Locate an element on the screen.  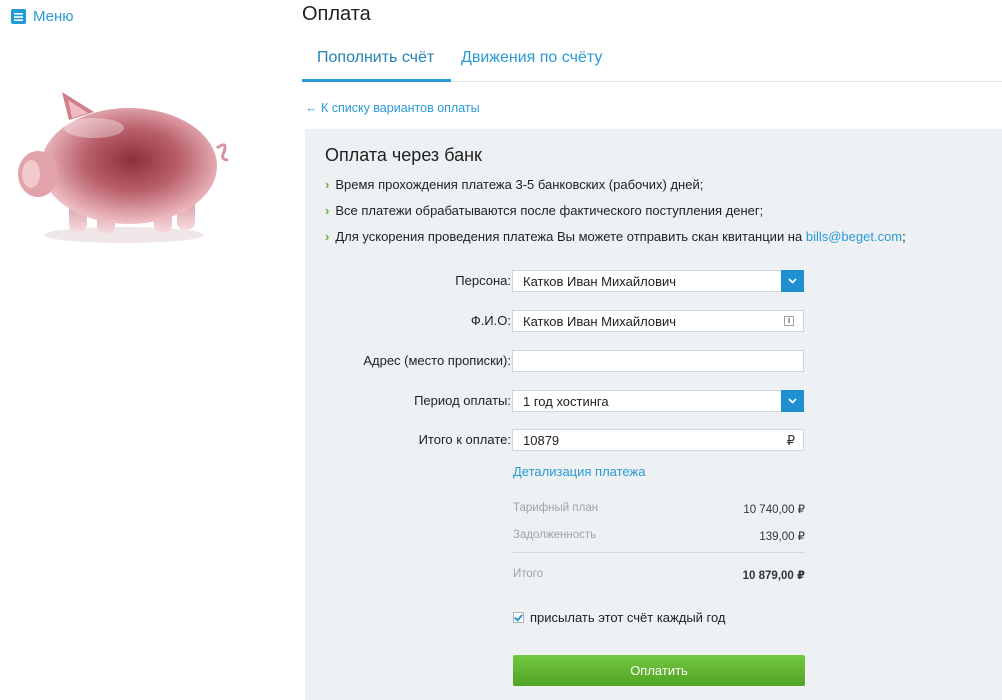
tab-account-history: Движения по счёту is located at coordinates (531, 58).